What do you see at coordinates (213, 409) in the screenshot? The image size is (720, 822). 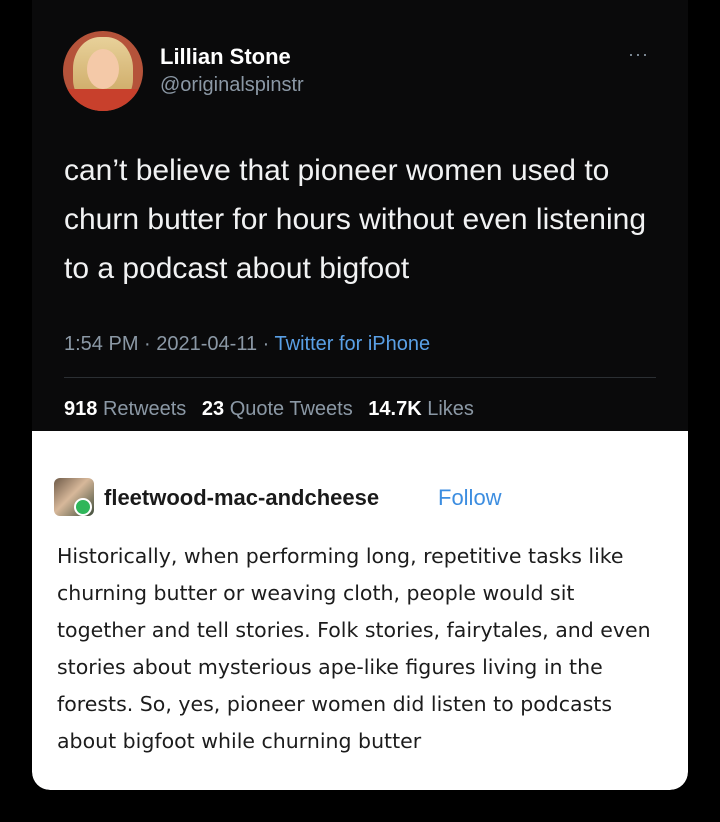 I see `quote-tweets-count: 23` at bounding box center [213, 409].